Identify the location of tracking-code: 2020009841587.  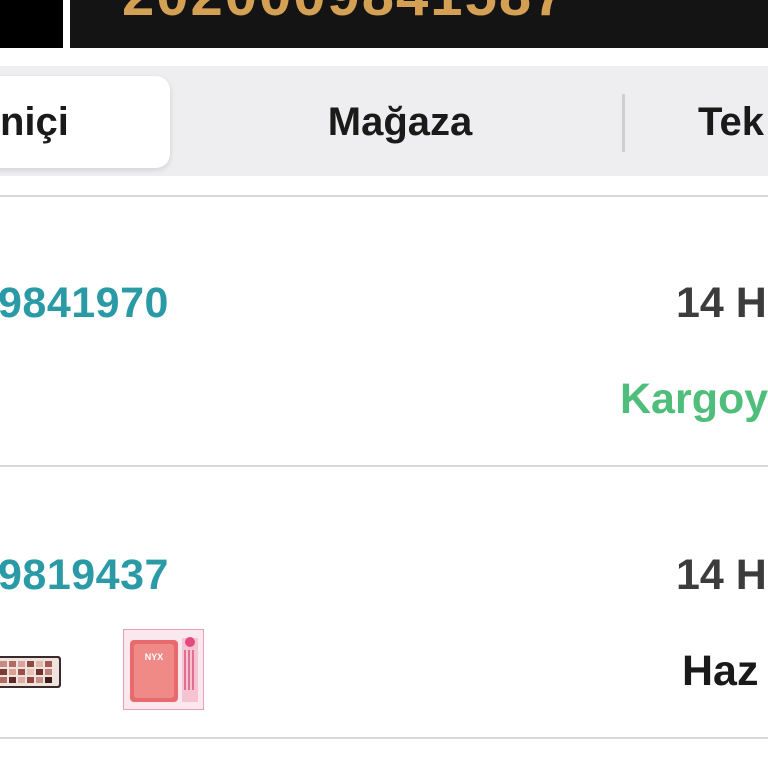
(344, 14).